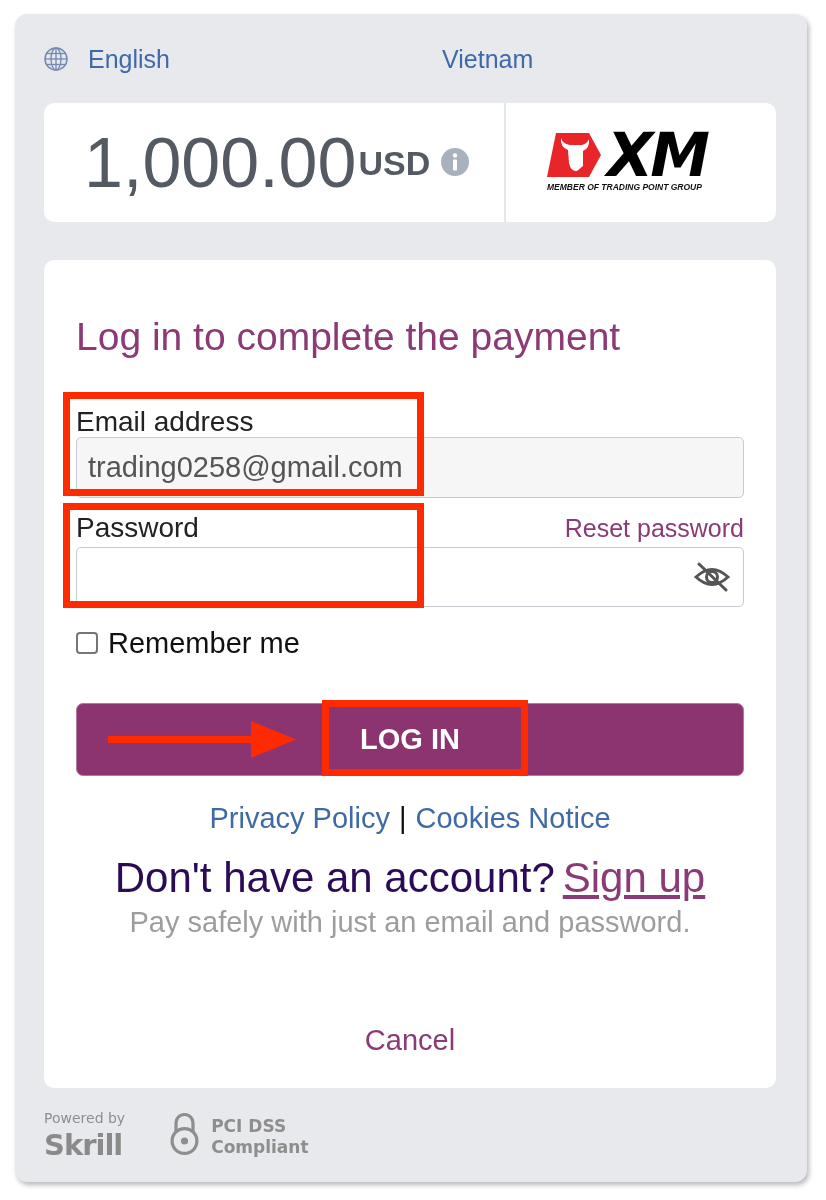 The height and width of the screenshot is (1200, 826). I want to click on remember-label: Remember me, so click(204, 643).